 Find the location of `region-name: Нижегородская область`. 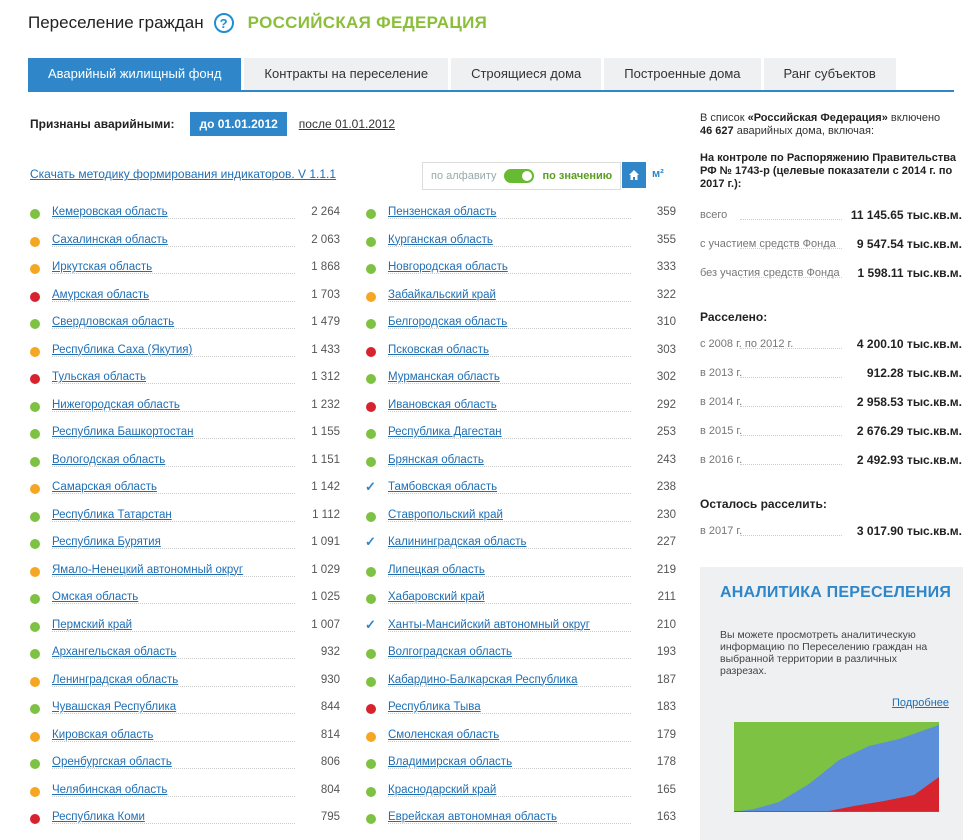

region-name: Нижегородская область is located at coordinates (116, 405).